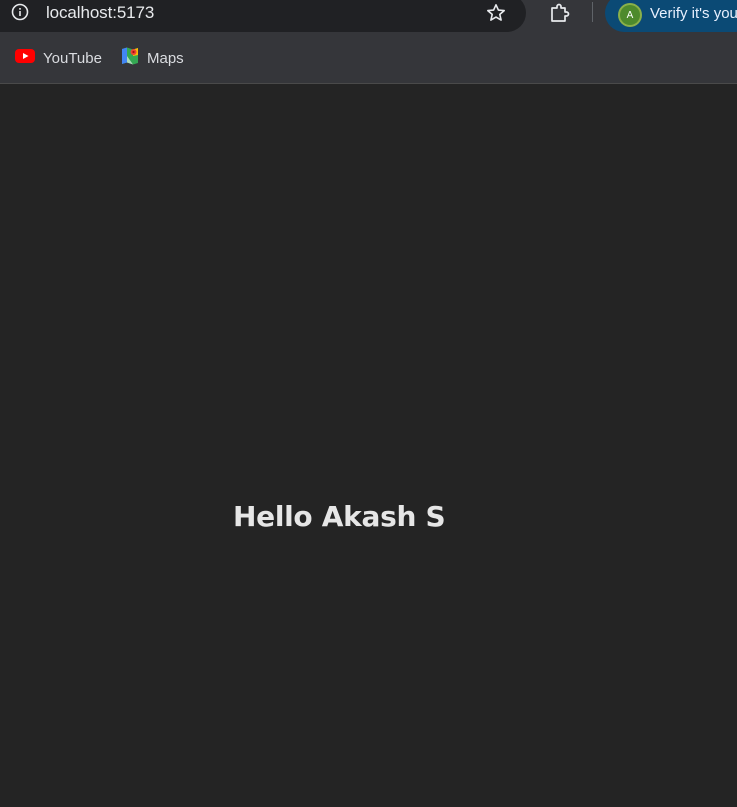  What do you see at coordinates (560, 13) in the screenshot?
I see `puzzle-piece-icon` at bounding box center [560, 13].